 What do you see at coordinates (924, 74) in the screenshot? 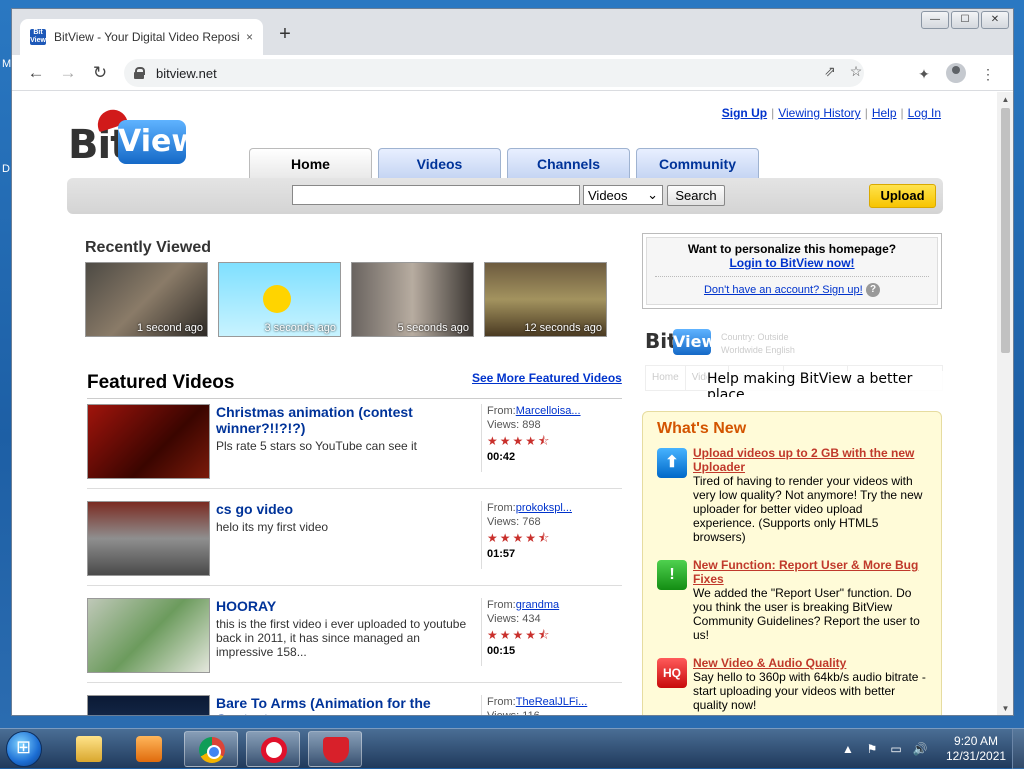
I see `extensions-puzzle-icon: ✦` at bounding box center [924, 74].